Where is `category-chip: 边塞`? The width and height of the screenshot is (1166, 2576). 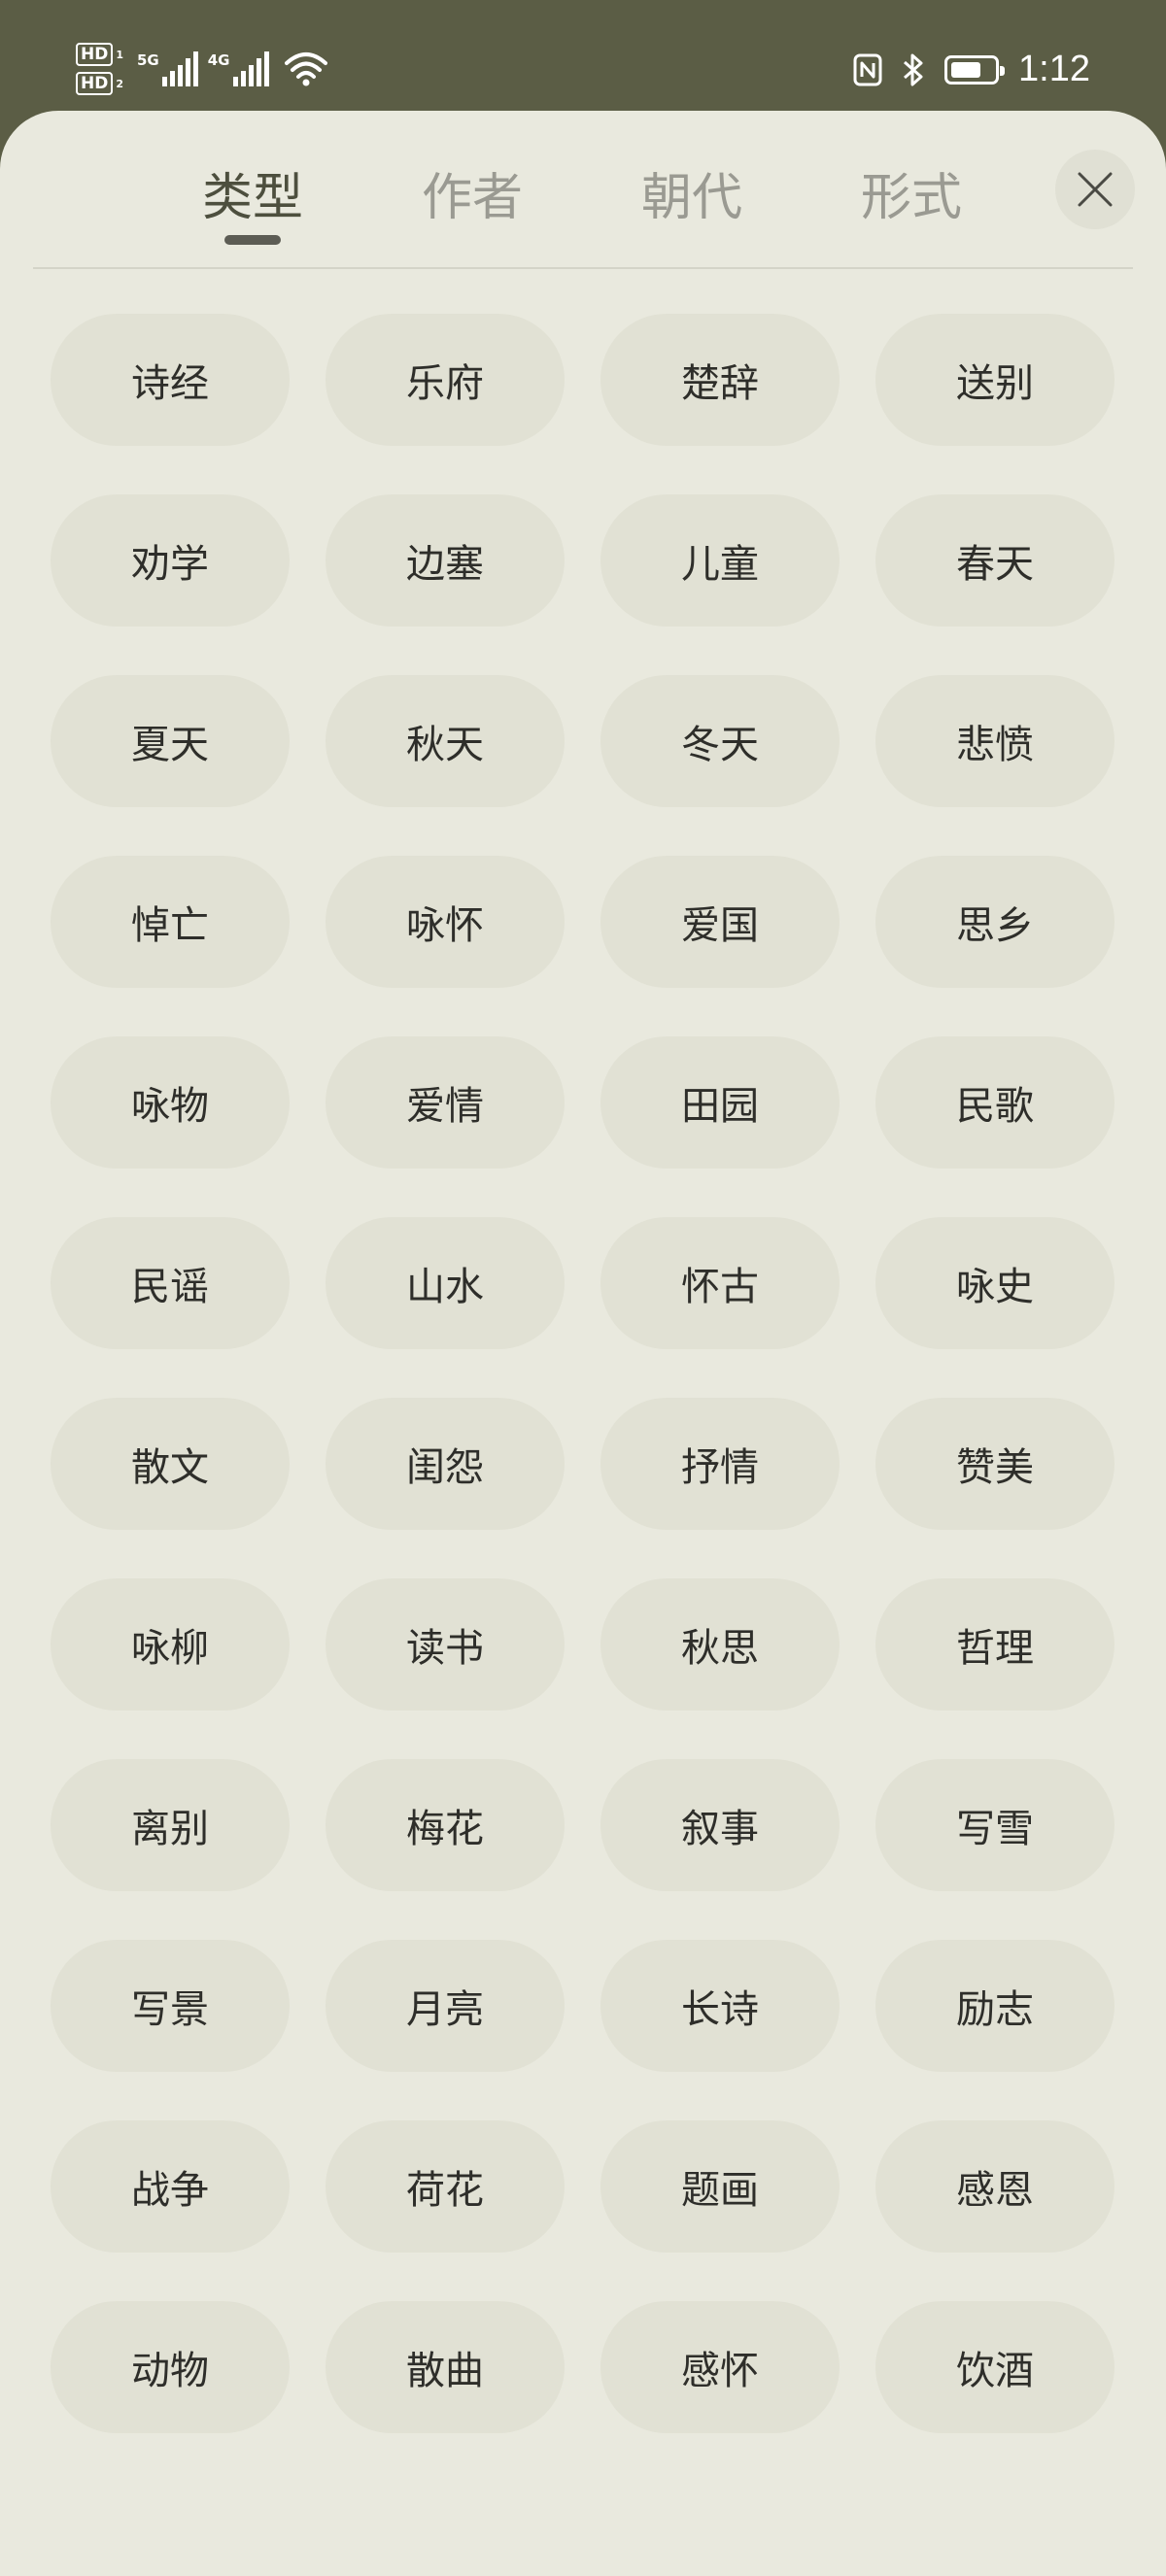 category-chip: 边塞 is located at coordinates (445, 560).